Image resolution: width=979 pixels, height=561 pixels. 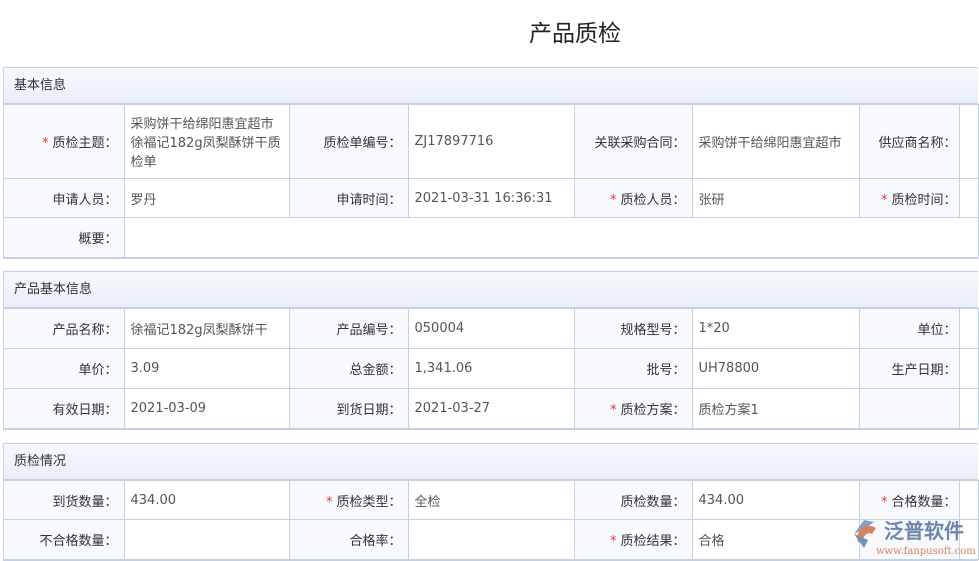 I want to click on field-label: 质检数量：, so click(x=633, y=500).